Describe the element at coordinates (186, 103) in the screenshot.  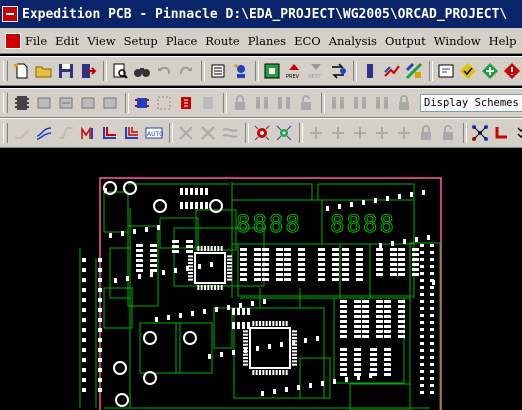
I see `fix-icon` at that location.